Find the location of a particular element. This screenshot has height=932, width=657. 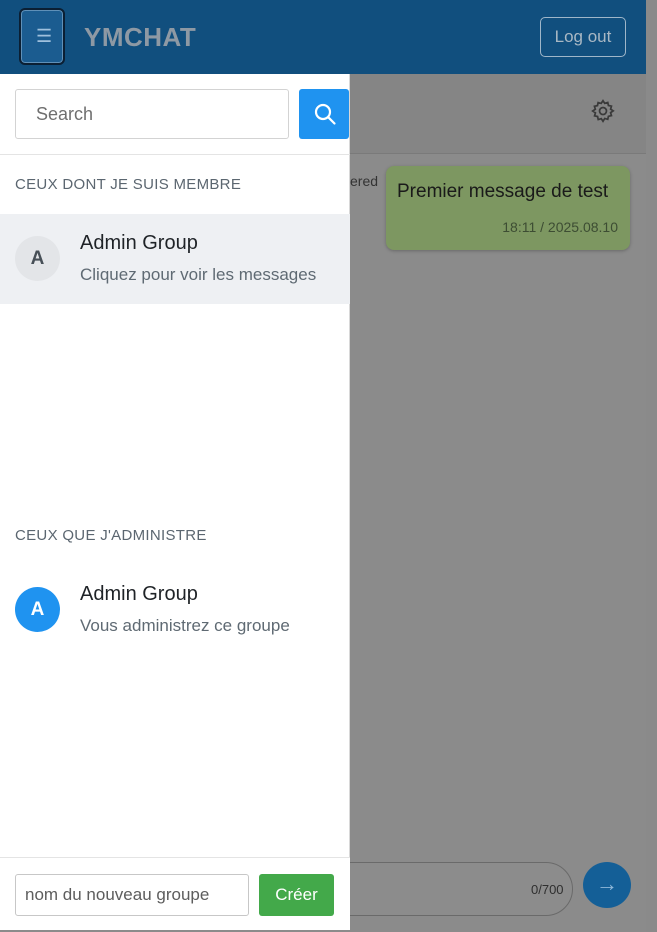

group-subtitle: Vous administrez ce groupe is located at coordinates (185, 625).